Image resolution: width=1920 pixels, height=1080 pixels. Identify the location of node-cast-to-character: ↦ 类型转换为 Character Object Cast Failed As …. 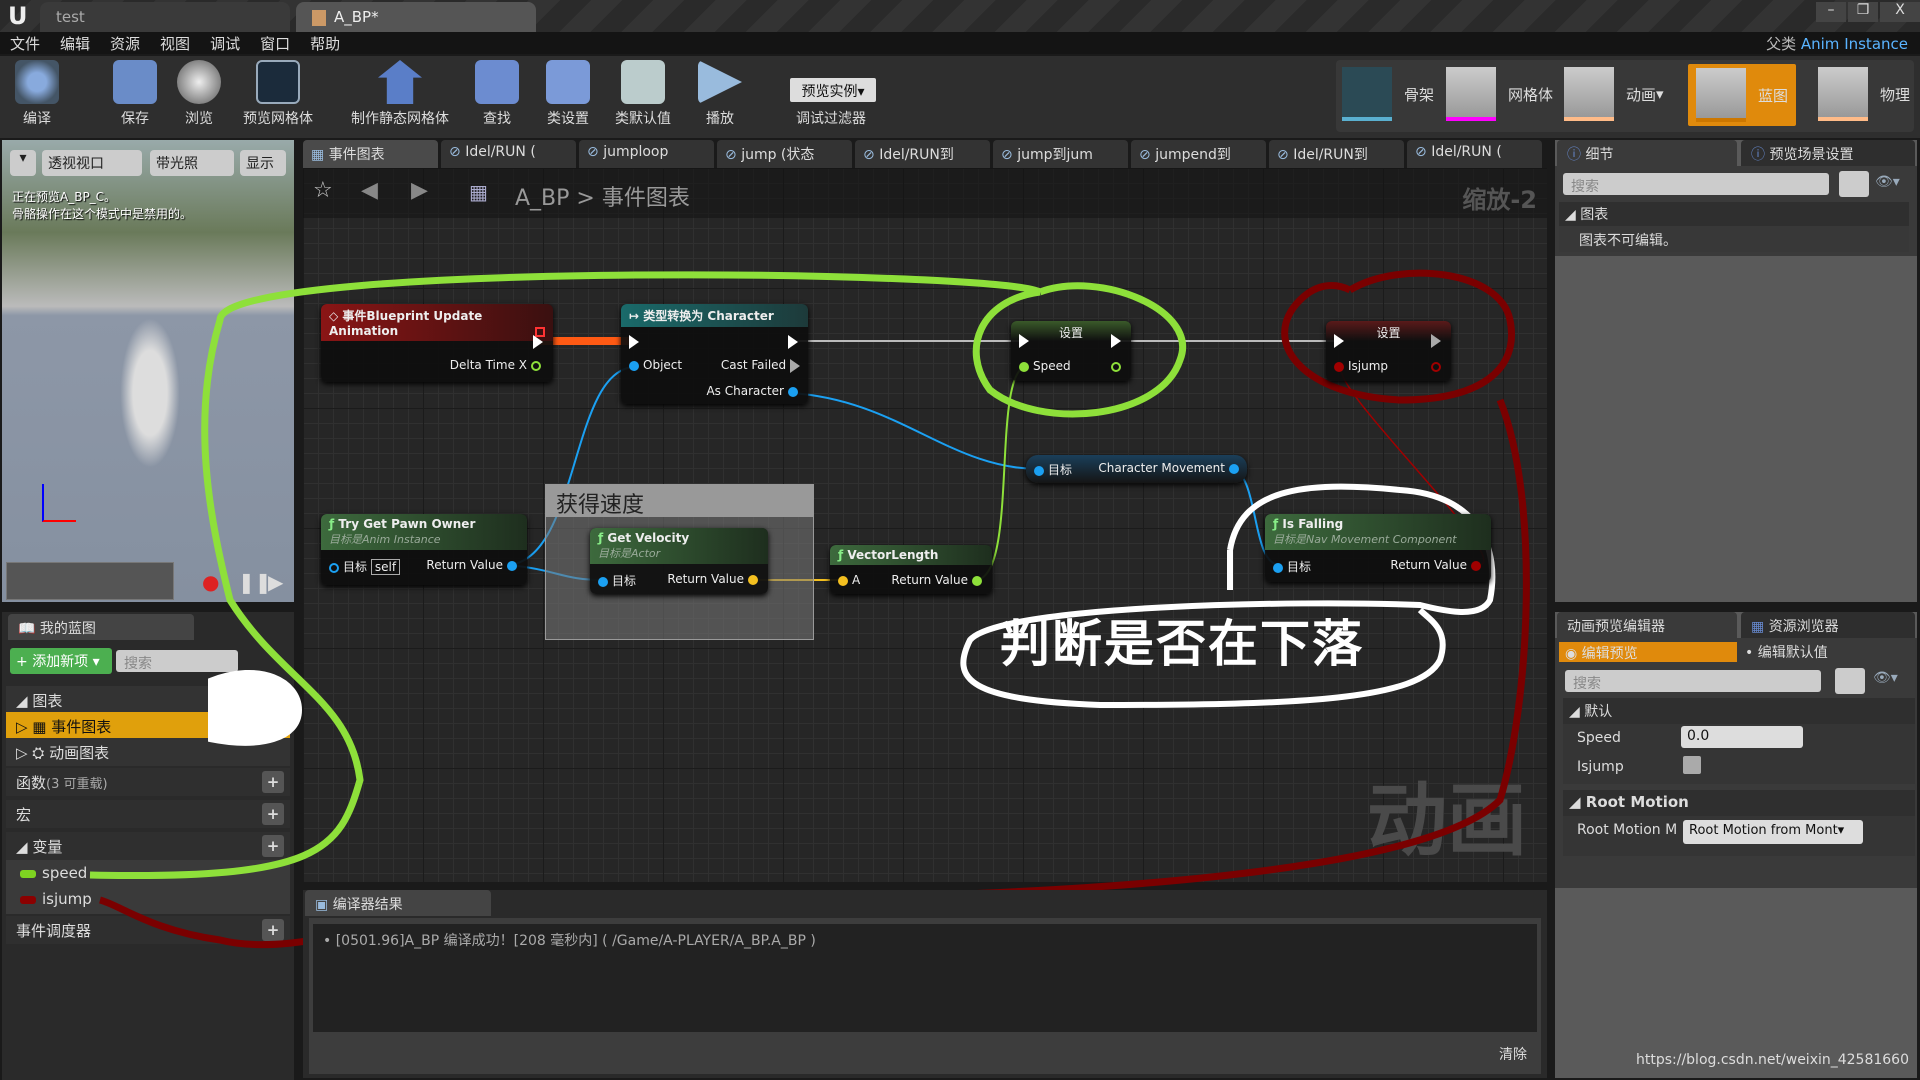
(714, 354).